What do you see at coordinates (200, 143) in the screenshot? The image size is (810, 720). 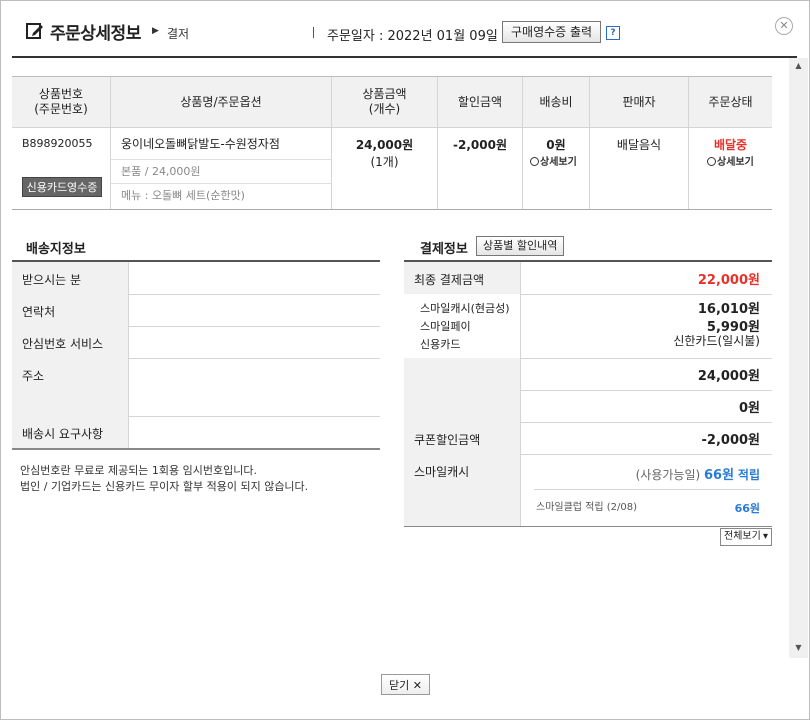 I see `product-name-link: 웅이네오돌뼈닭발도-수원정자점` at bounding box center [200, 143].